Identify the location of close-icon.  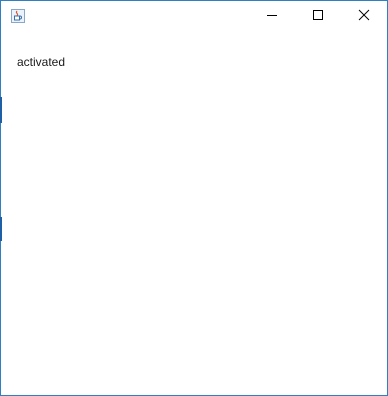
(364, 17).